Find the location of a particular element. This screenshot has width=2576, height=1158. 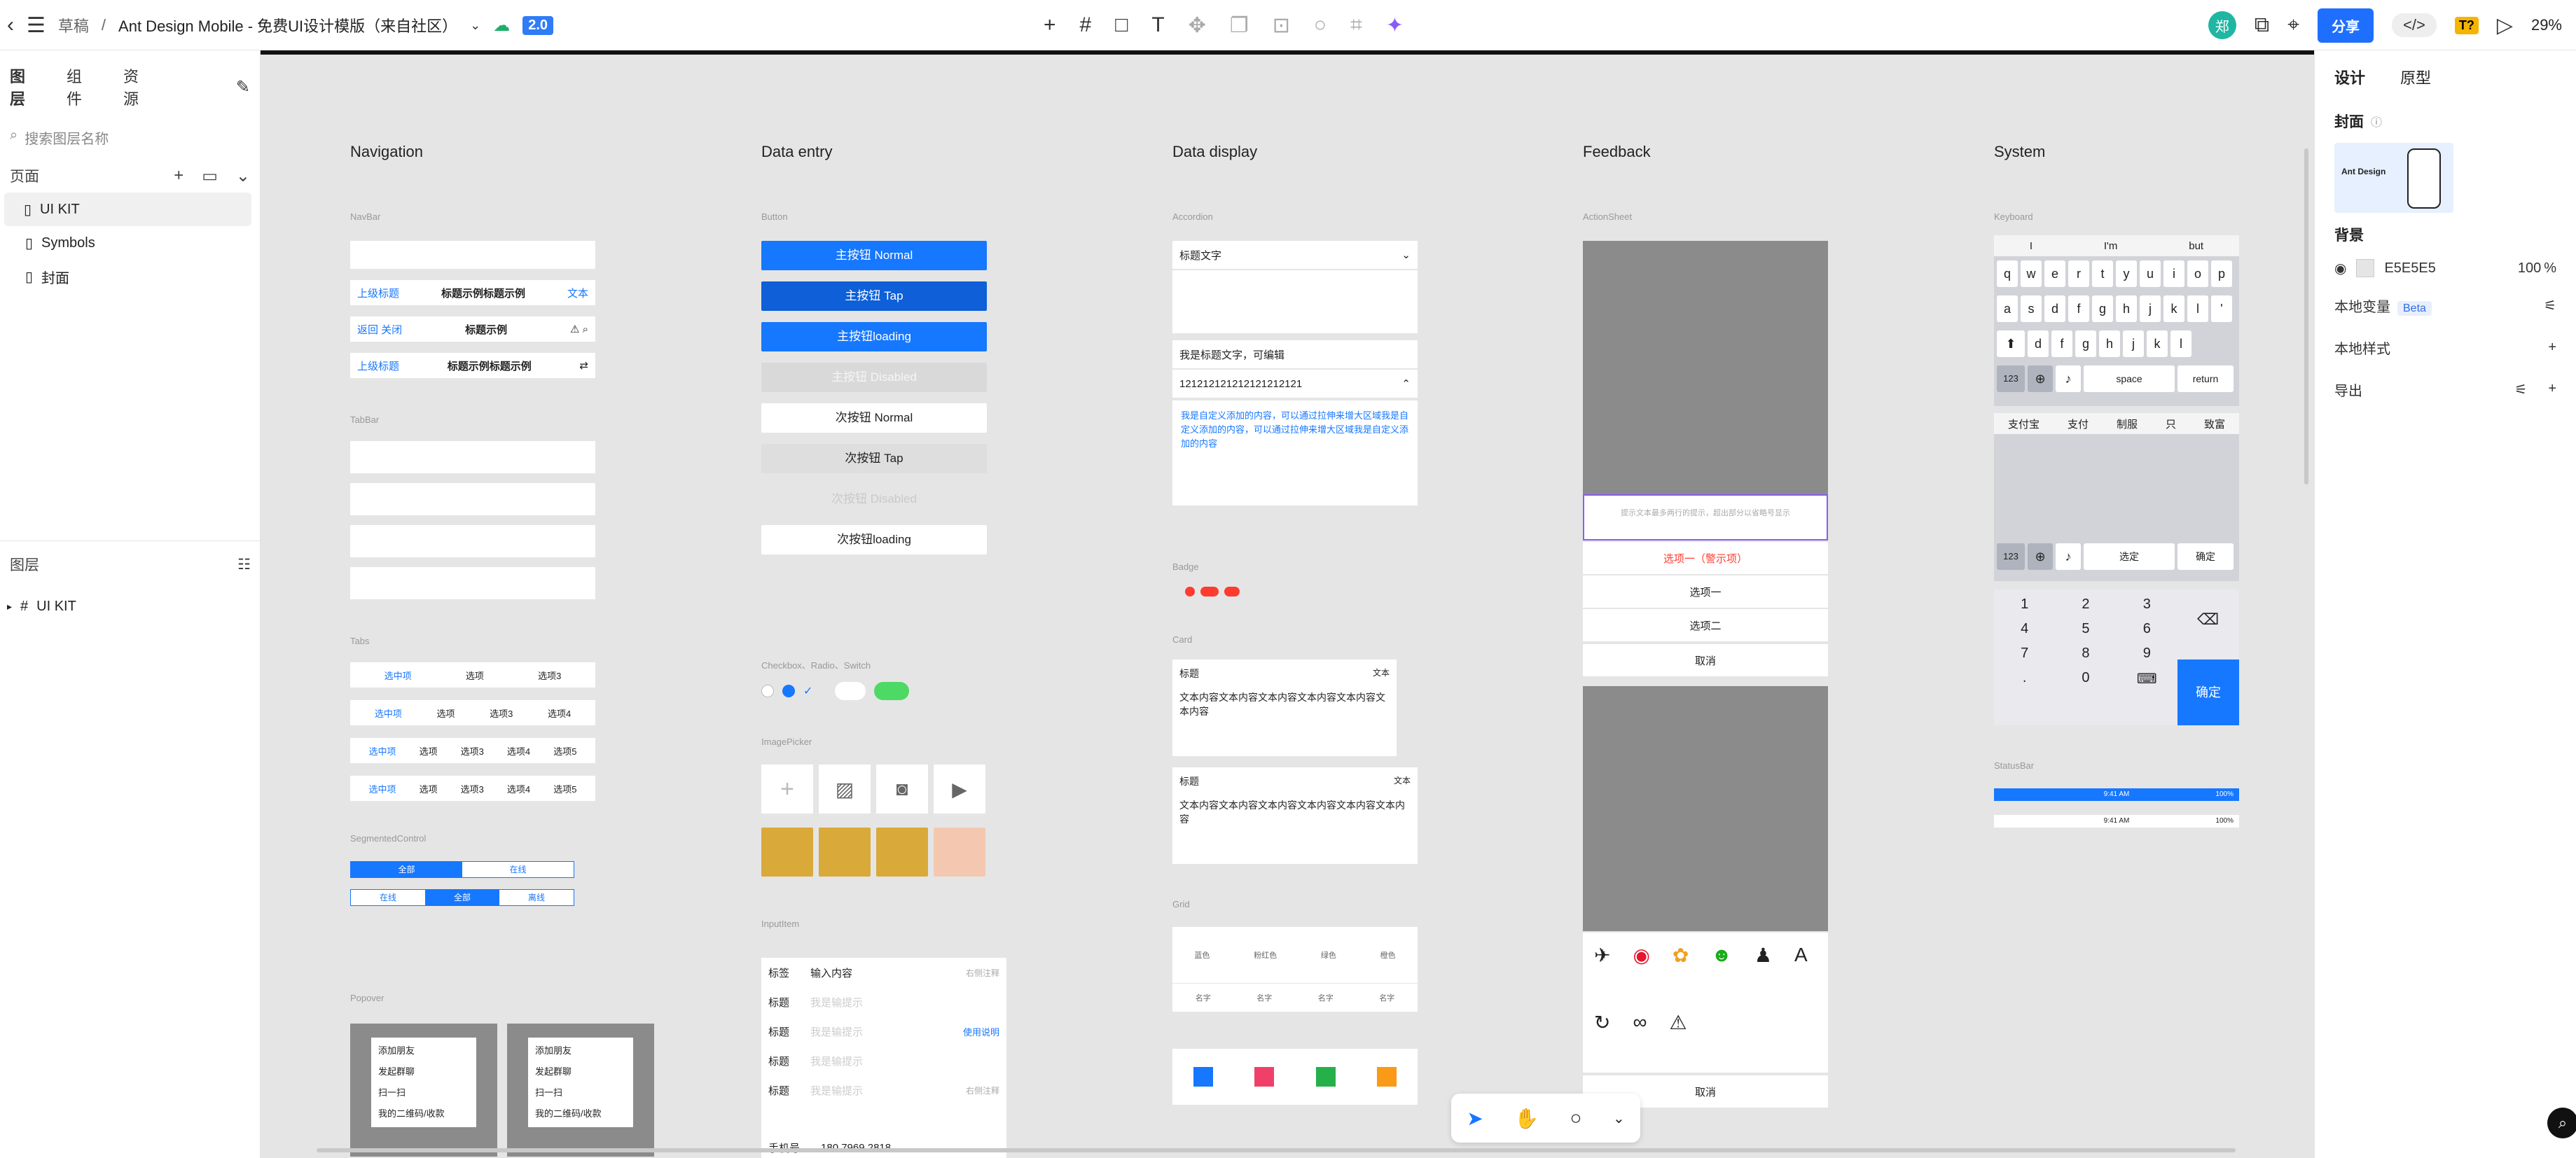

navbar-row3: 返回 关闭 标题示例 ⚠ ⌕ is located at coordinates (473, 329).